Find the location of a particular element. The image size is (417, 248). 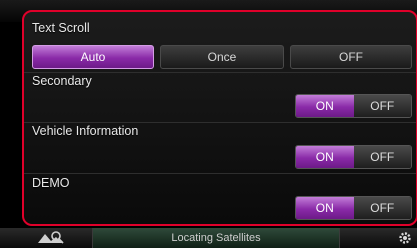

secondary-toggle: ON OFF is located at coordinates (353, 106).